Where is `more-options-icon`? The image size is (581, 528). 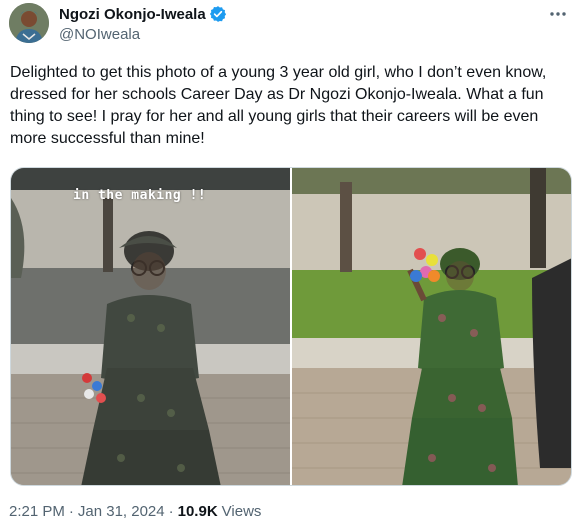 more-options-icon is located at coordinates (558, 14).